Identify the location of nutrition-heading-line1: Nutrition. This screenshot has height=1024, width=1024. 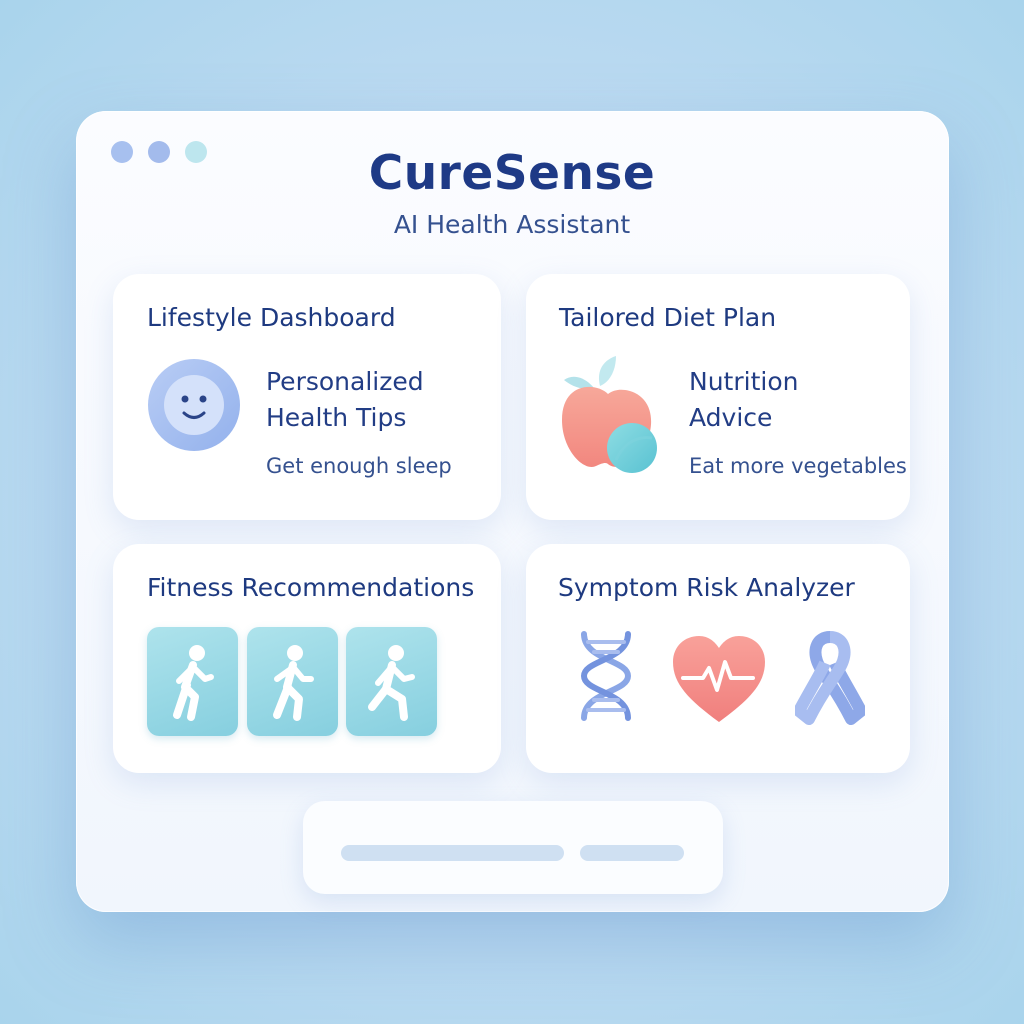
(744, 381).